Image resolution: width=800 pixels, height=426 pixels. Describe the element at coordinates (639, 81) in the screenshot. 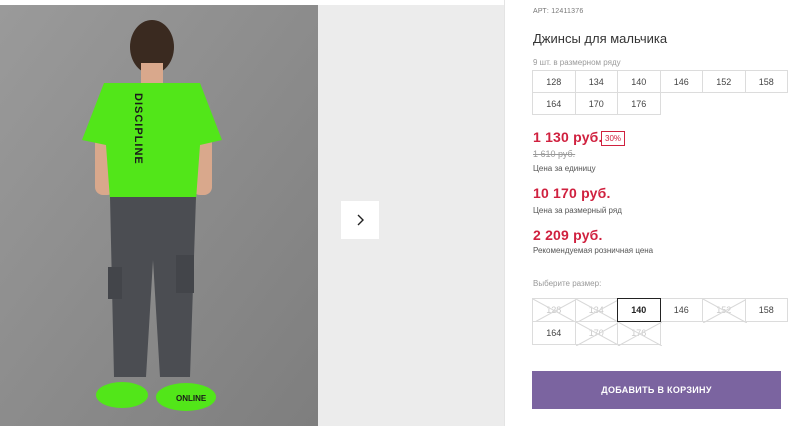

I see `size-row-cell: 140` at that location.